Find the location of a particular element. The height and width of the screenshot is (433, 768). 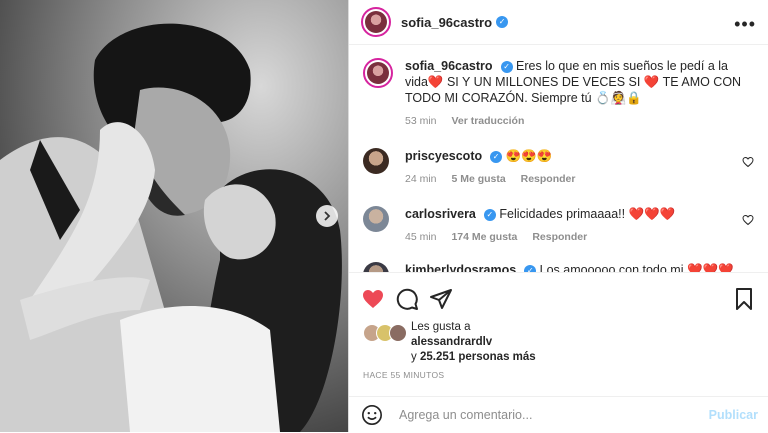

comment-time: 24 min is located at coordinates (421, 179).